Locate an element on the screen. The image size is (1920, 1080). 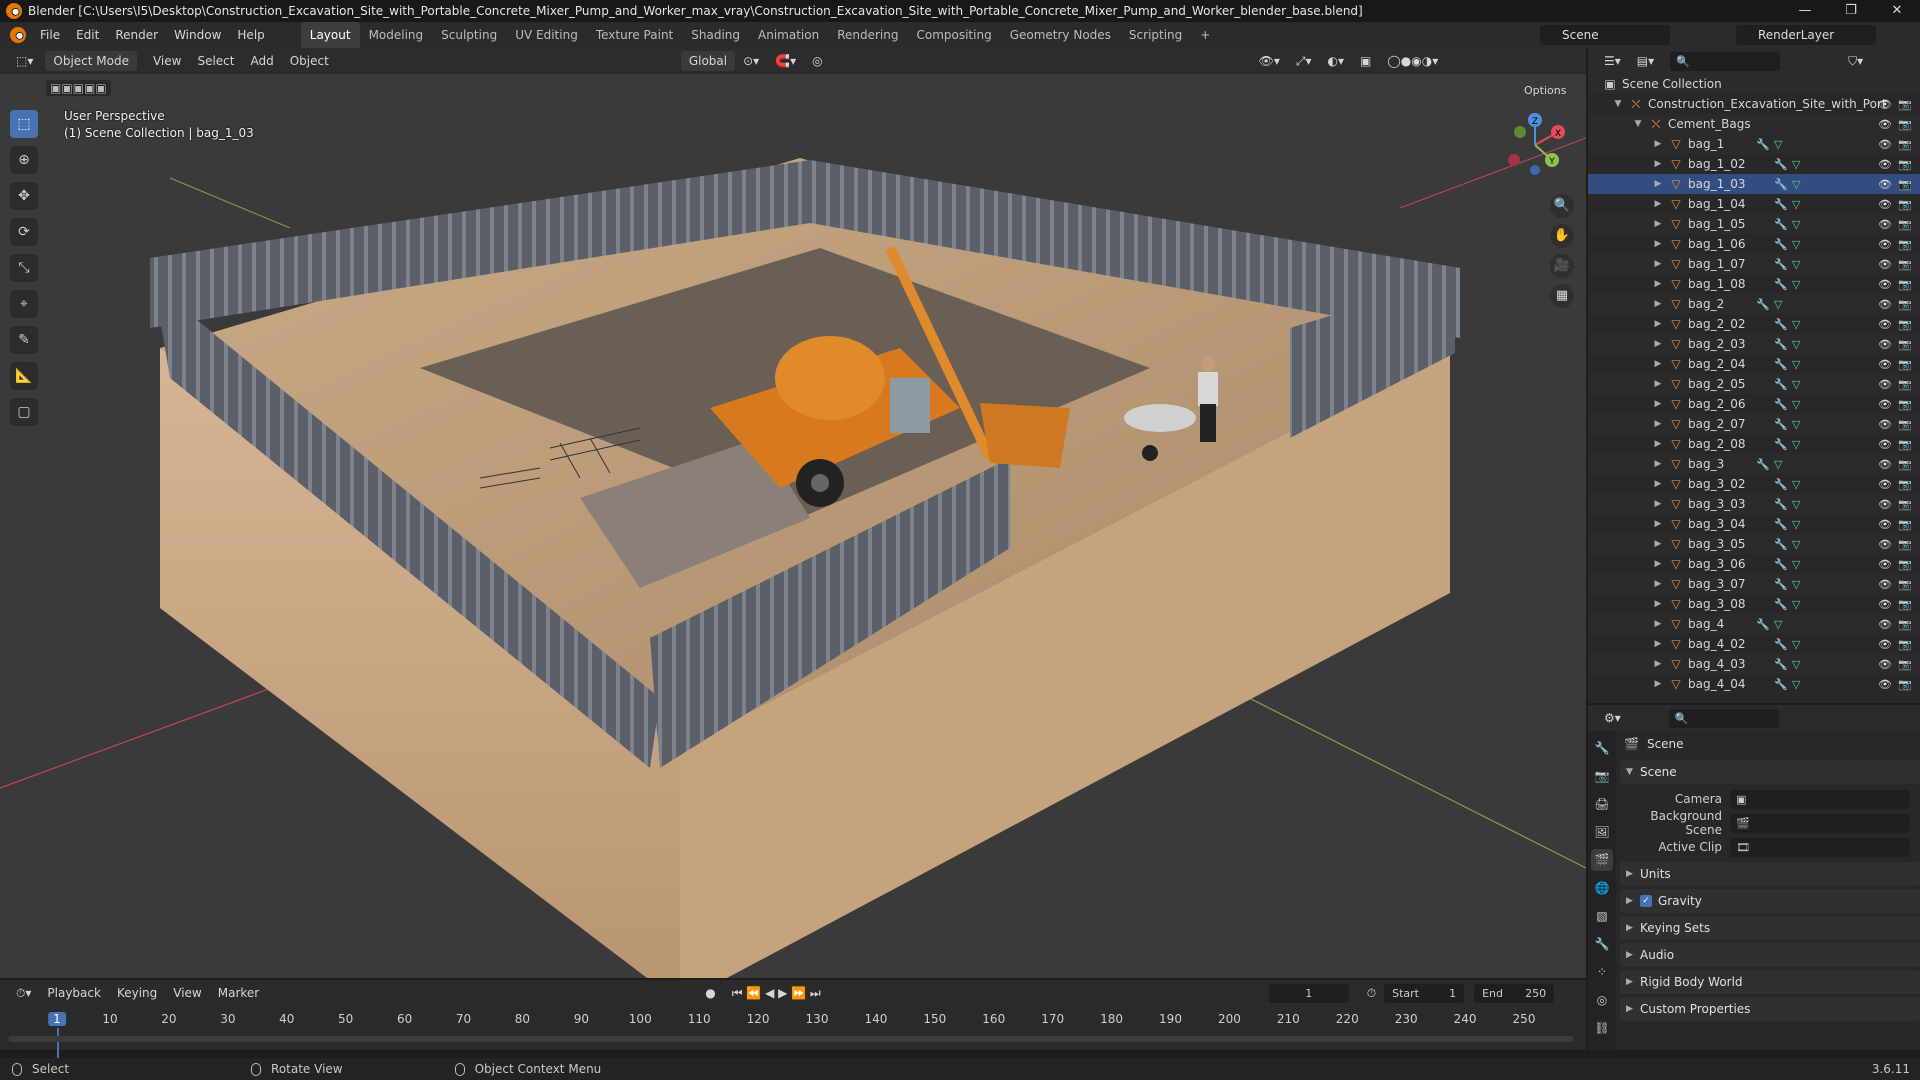
select-box-tool: ⬚ is located at coordinates (24, 124).